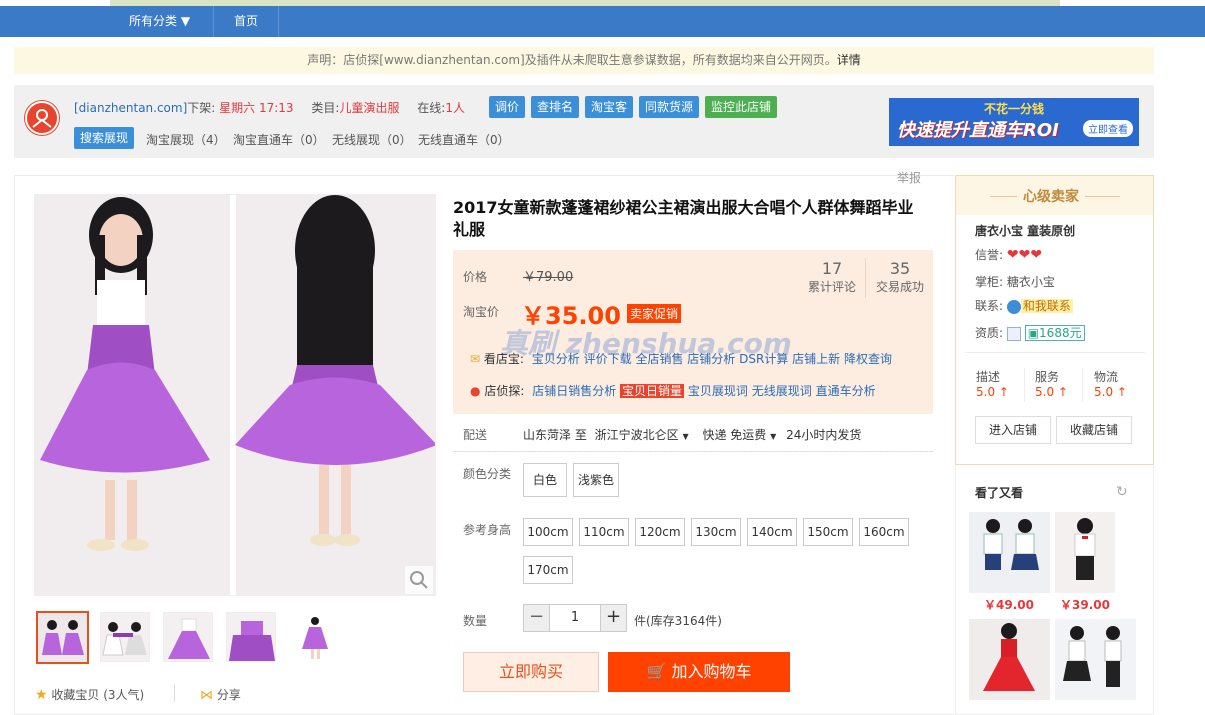  What do you see at coordinates (556, 359) in the screenshot?
I see `kds-link-item-analysis: 宝贝分析` at bounding box center [556, 359].